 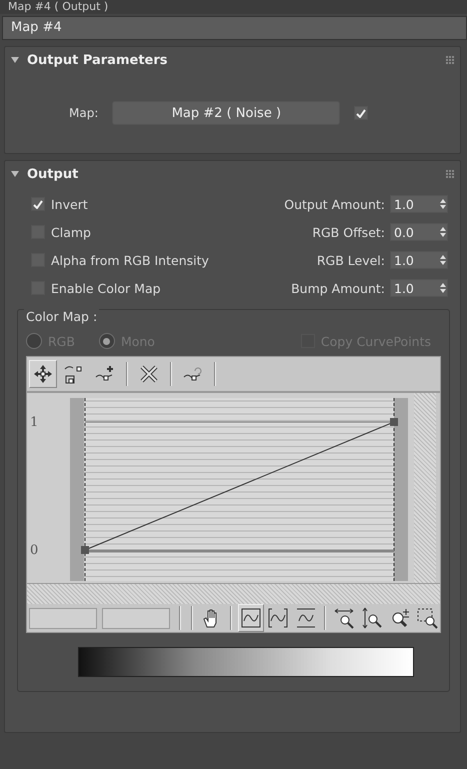 I want to click on spinner-label: RGB Level:, so click(x=350, y=260).